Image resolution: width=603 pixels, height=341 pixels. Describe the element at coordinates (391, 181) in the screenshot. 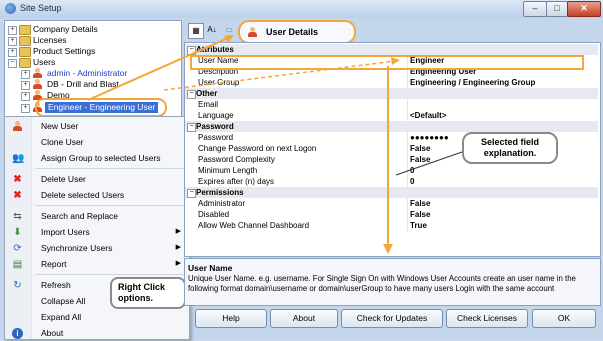

I see `property-row: Expires after (n) days 0` at that location.